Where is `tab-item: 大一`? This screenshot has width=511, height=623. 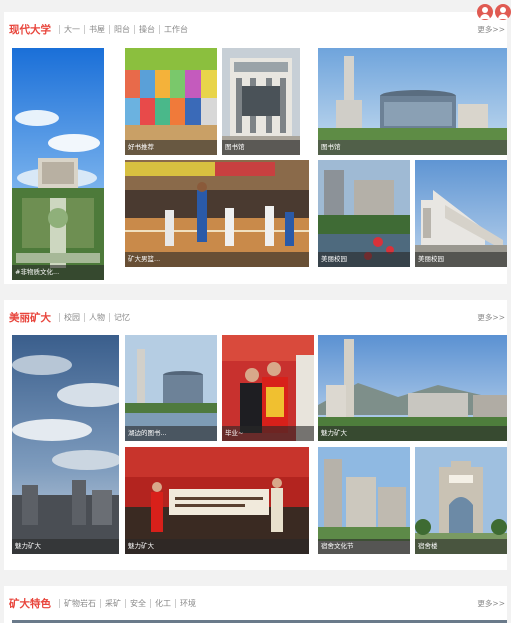
tab-item: 大一 is located at coordinates (71, 29).